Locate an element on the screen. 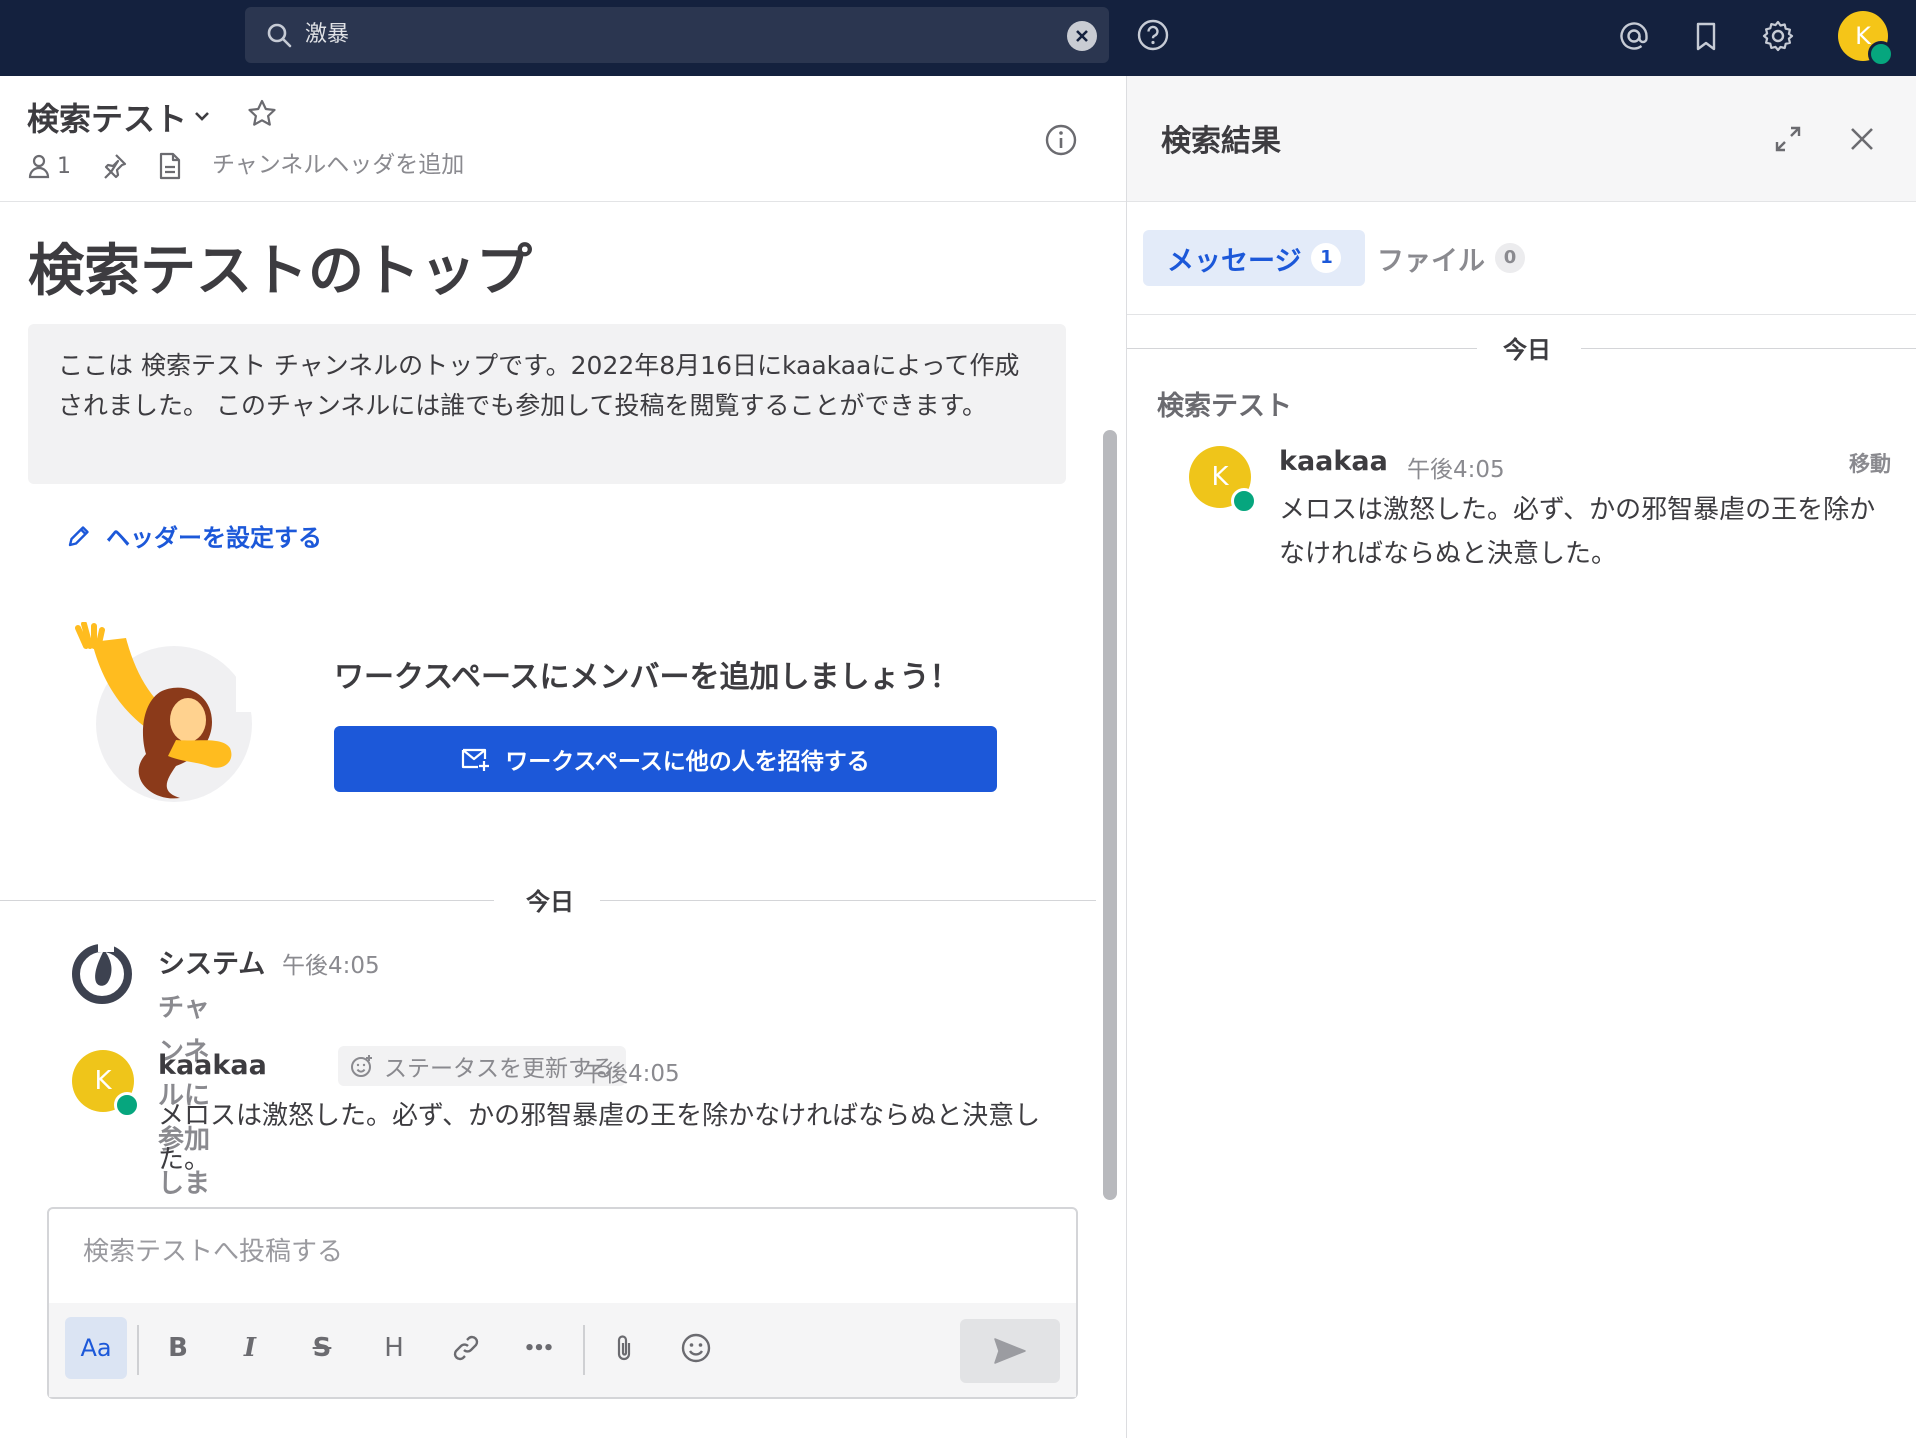  mail-plus-icon is located at coordinates (476, 759).